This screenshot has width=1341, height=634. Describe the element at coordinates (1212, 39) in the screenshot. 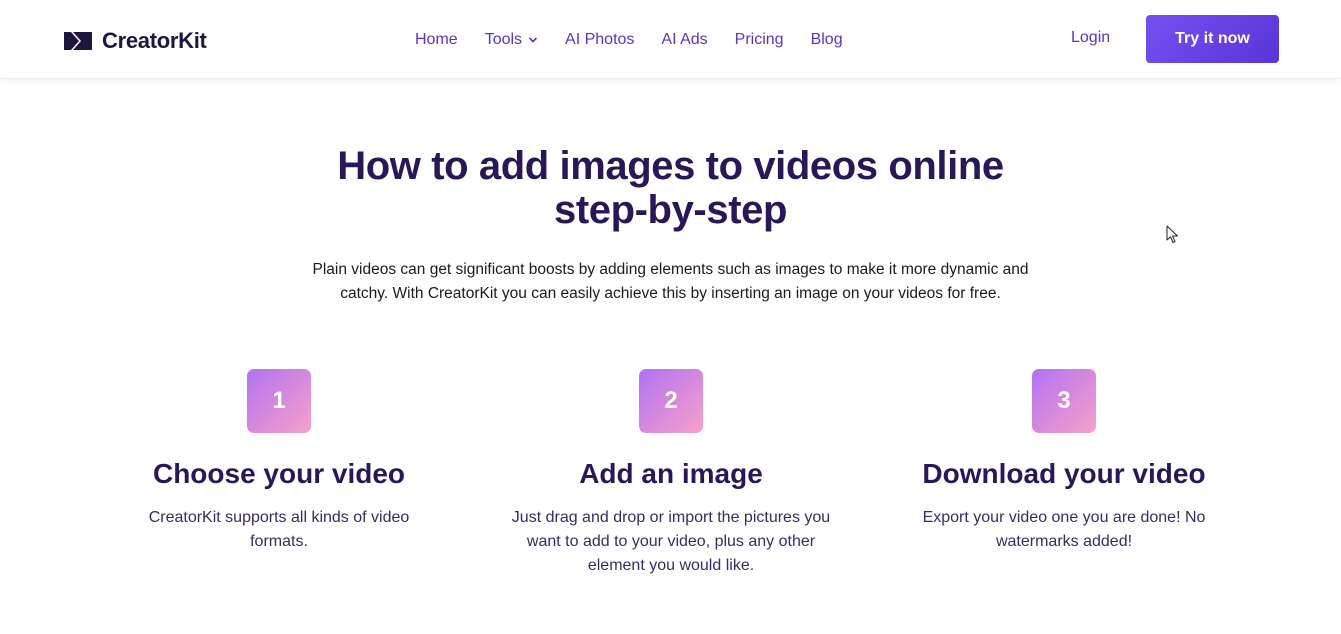

I see `try-it-now-button: Try it now` at that location.